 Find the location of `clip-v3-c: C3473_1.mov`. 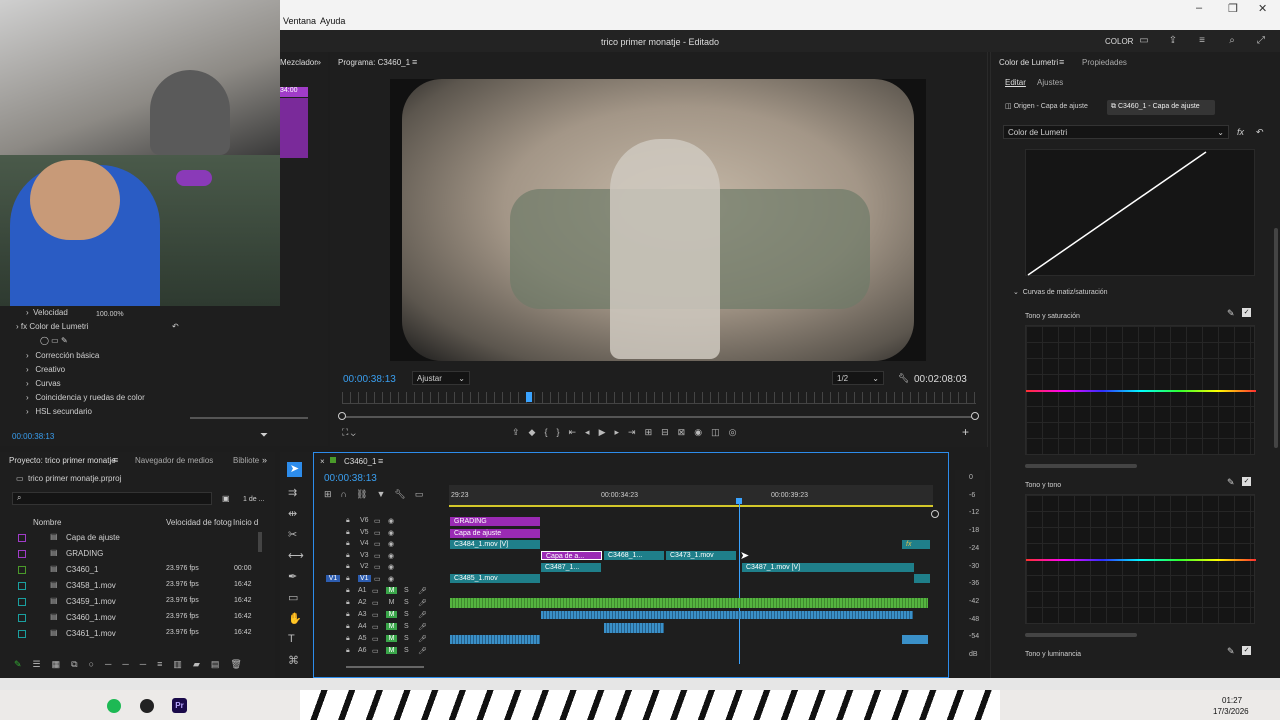

clip-v3-c: C3473_1.mov is located at coordinates (701, 555).